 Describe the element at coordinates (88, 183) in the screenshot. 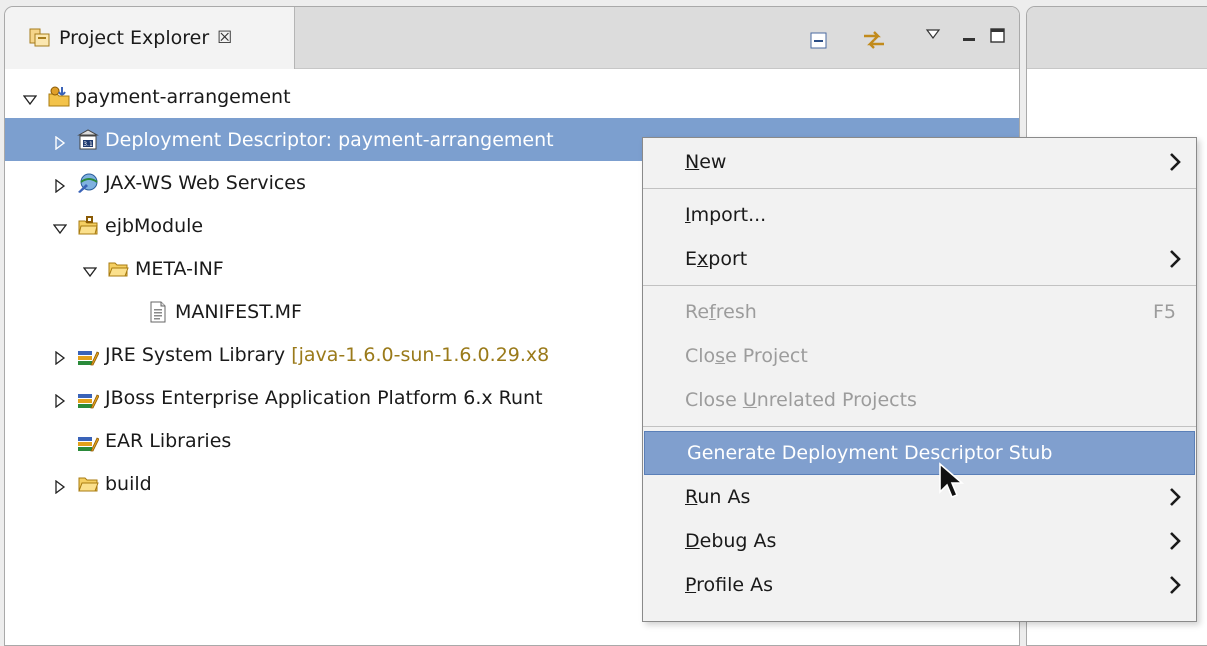

I see `web-services-icon` at that location.